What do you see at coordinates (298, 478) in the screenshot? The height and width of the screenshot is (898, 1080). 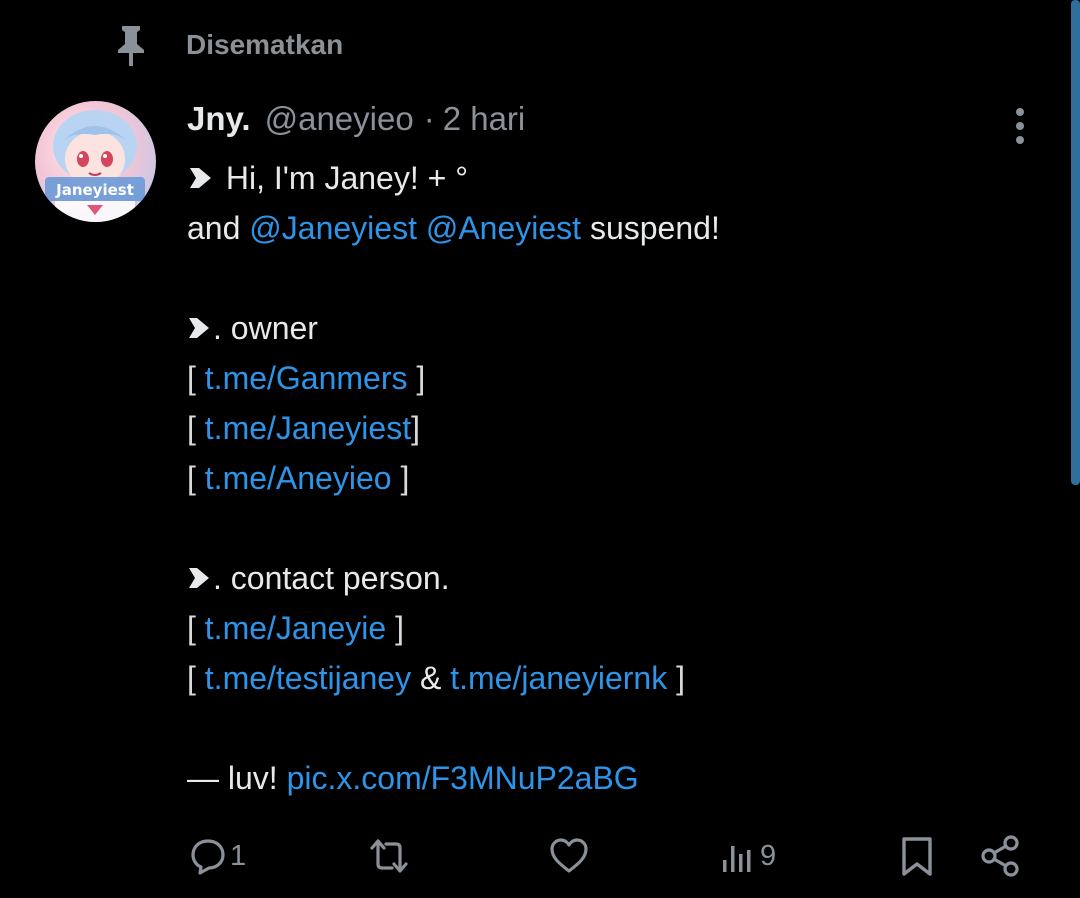 I see `link-aneyieo: t.me/Aneyieo` at bounding box center [298, 478].